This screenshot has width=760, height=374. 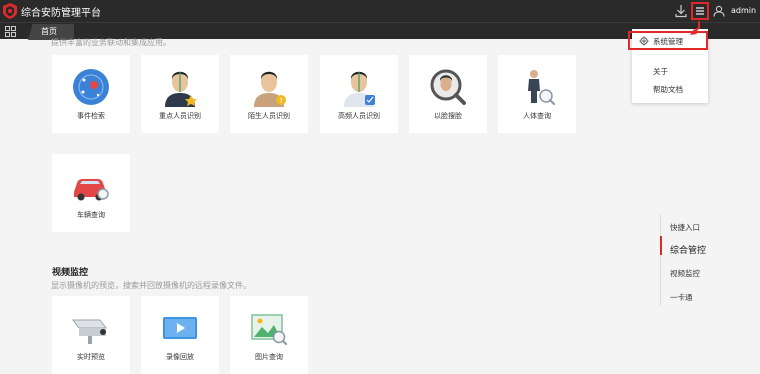 I want to click on card-label: 录像回放, so click(x=180, y=357).